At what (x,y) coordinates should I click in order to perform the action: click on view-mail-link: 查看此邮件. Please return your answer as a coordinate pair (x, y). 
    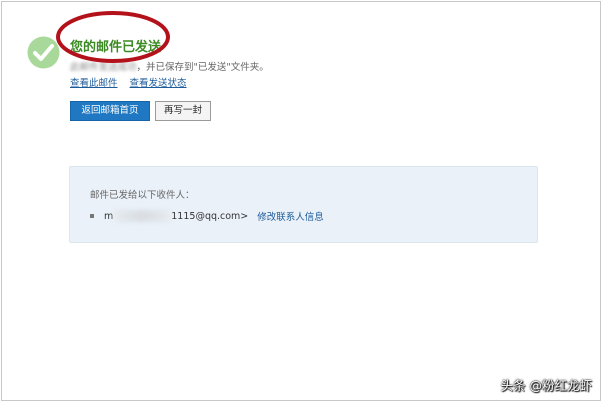
    Looking at the image, I should click on (94, 83).